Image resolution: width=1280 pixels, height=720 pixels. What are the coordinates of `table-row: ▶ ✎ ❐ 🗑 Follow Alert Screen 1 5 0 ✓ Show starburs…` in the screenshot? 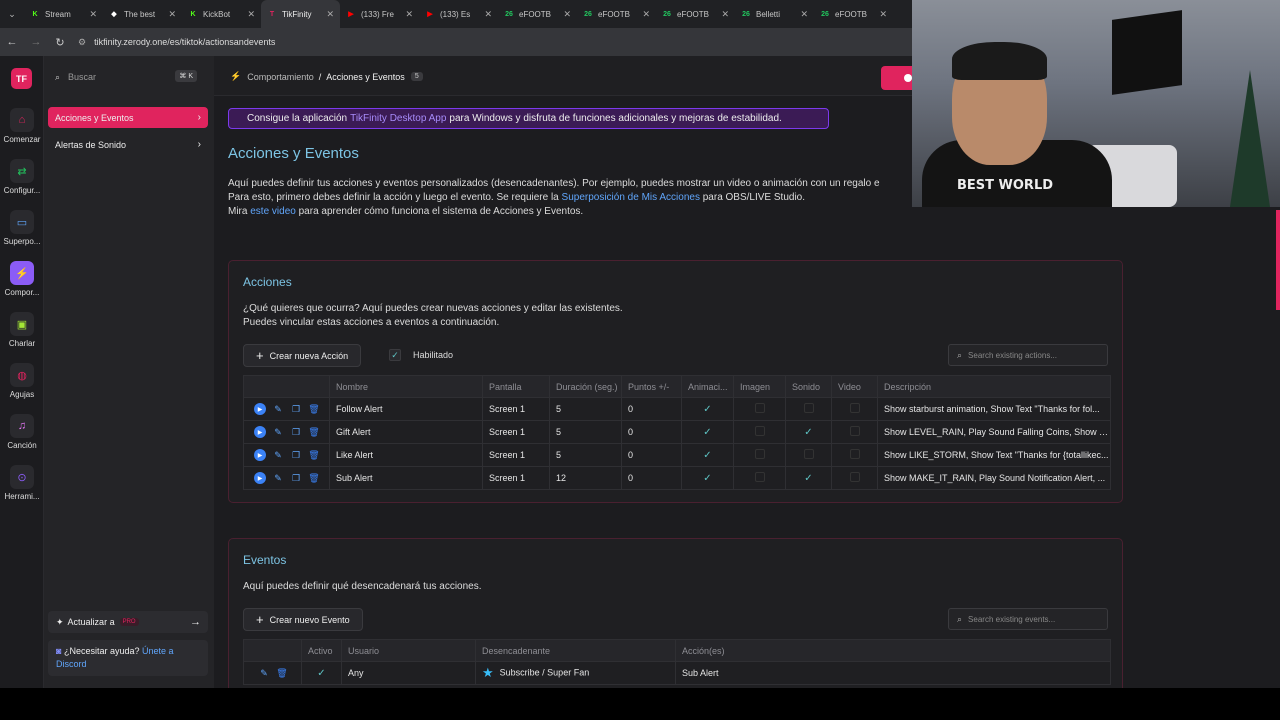 It's located at (677, 409).